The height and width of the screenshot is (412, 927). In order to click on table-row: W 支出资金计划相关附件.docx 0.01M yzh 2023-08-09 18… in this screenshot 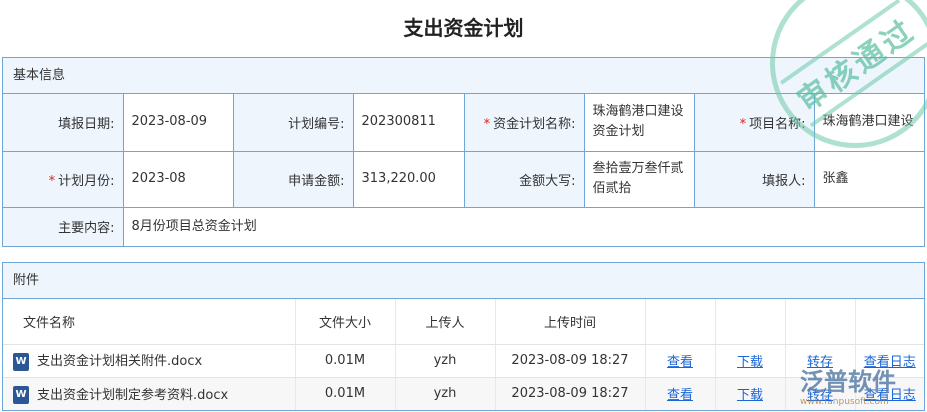, I will do `click(463, 361)`.